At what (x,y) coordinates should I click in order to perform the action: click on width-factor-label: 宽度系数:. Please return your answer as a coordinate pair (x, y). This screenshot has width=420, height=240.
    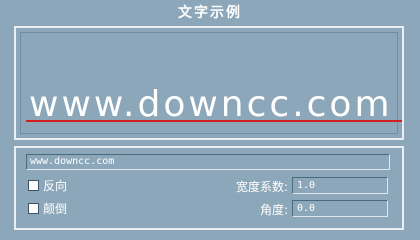
    Looking at the image, I should click on (261, 187).